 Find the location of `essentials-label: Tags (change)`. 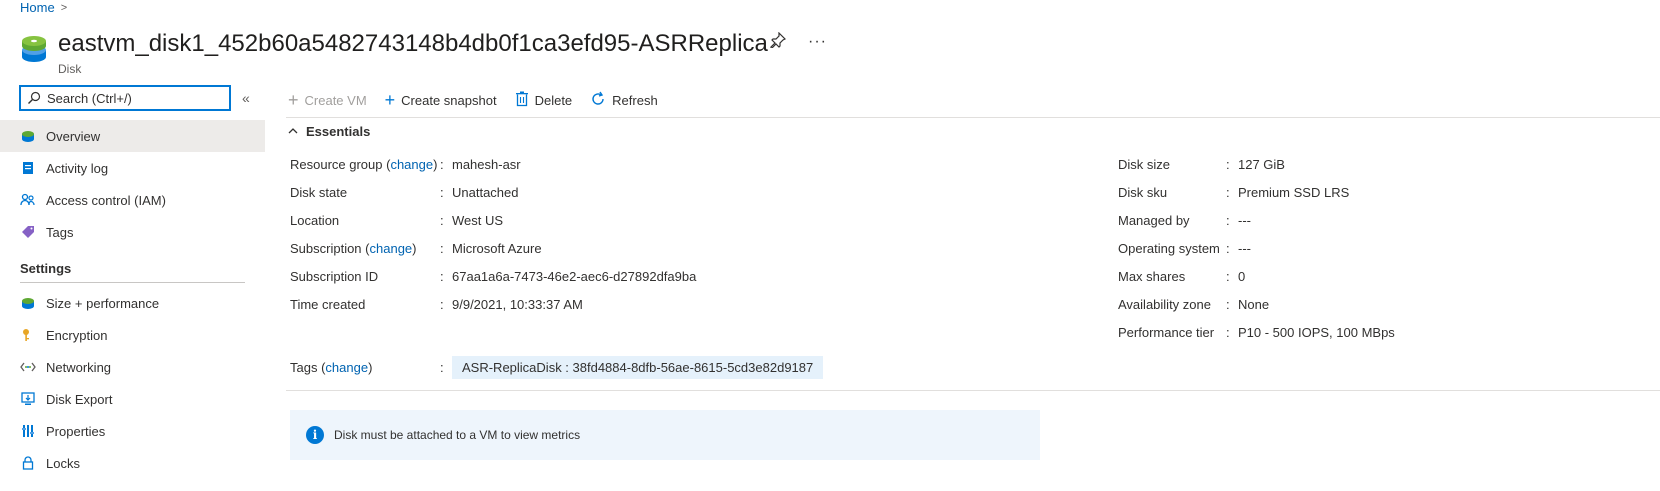

essentials-label: Tags (change) is located at coordinates (331, 367).